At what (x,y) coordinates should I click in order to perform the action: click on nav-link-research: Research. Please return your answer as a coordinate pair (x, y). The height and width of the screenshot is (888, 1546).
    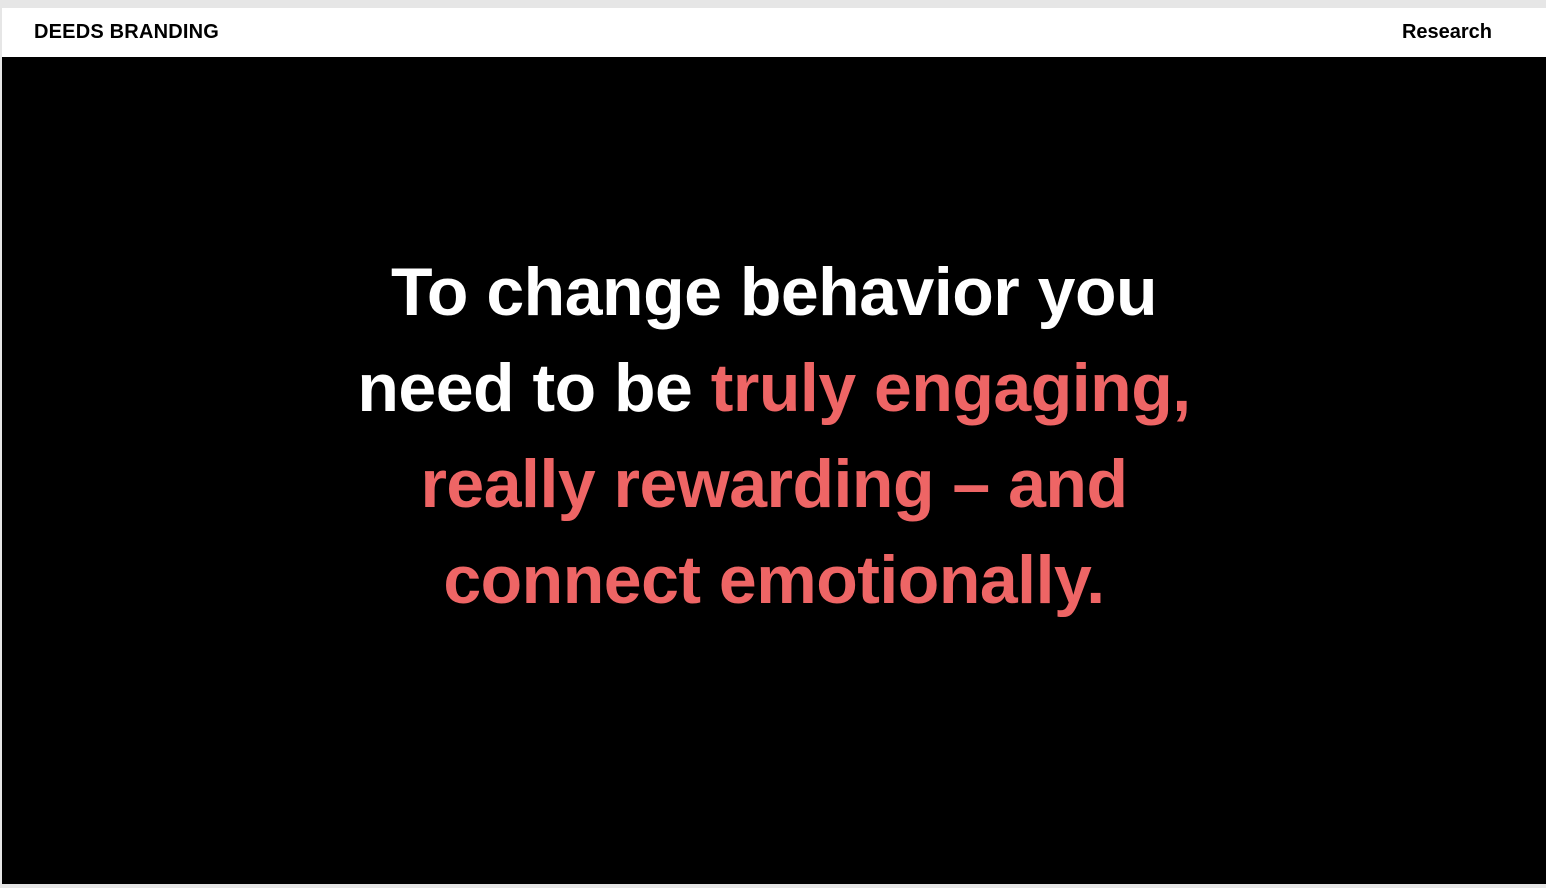
    Looking at the image, I should click on (1447, 32).